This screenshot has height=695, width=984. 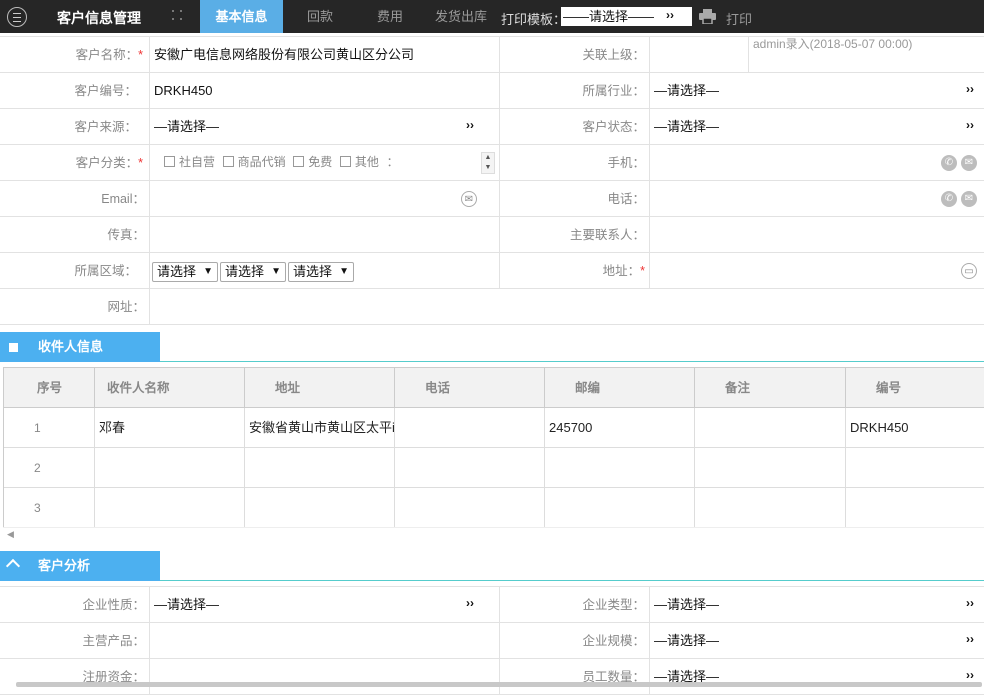 I want to click on staff-select: —请选择— ››, so click(x=817, y=677).